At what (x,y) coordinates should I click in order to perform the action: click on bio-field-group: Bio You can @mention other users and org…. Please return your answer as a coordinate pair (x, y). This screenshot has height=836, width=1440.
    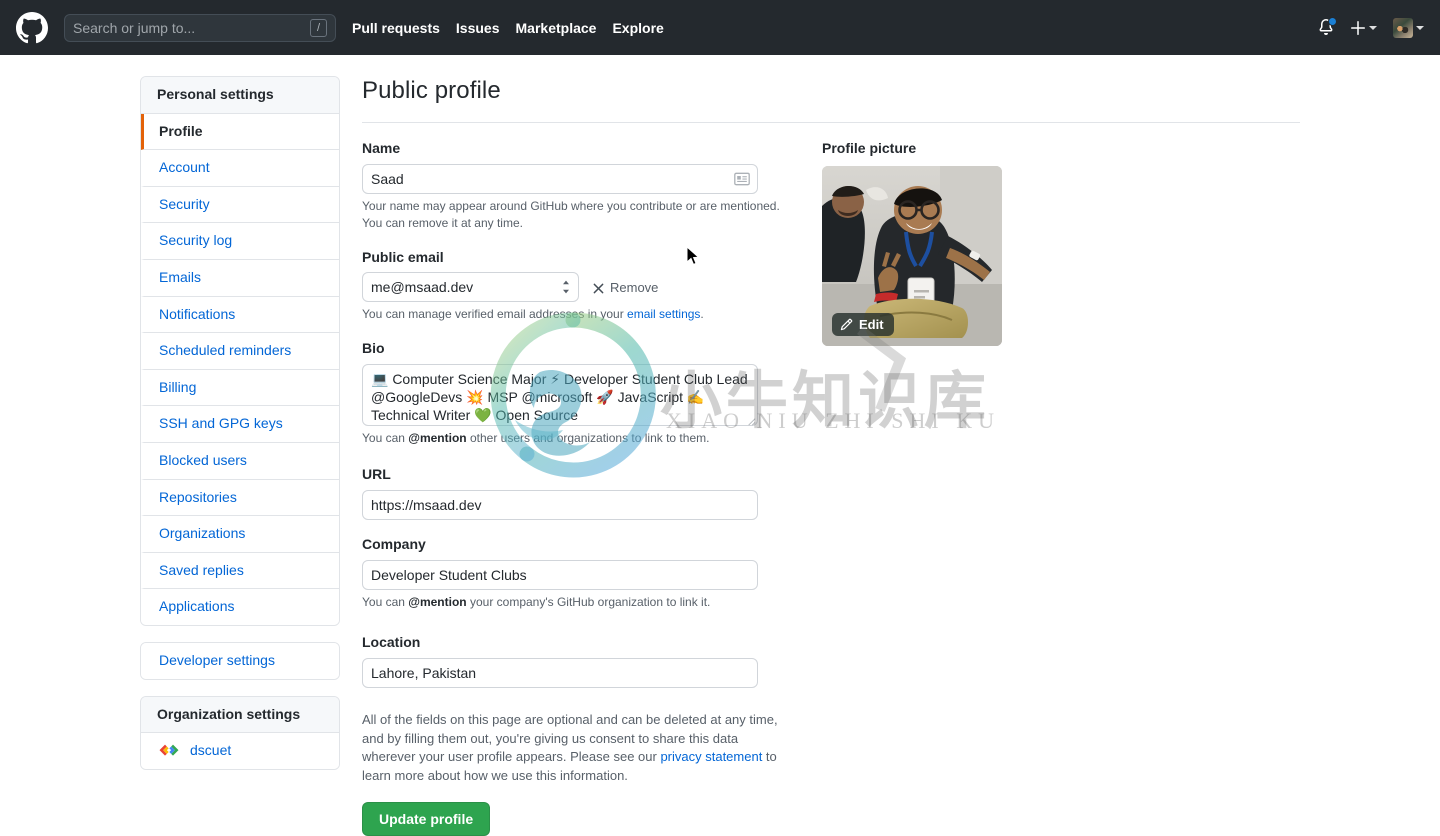
    Looking at the image, I should click on (560, 393).